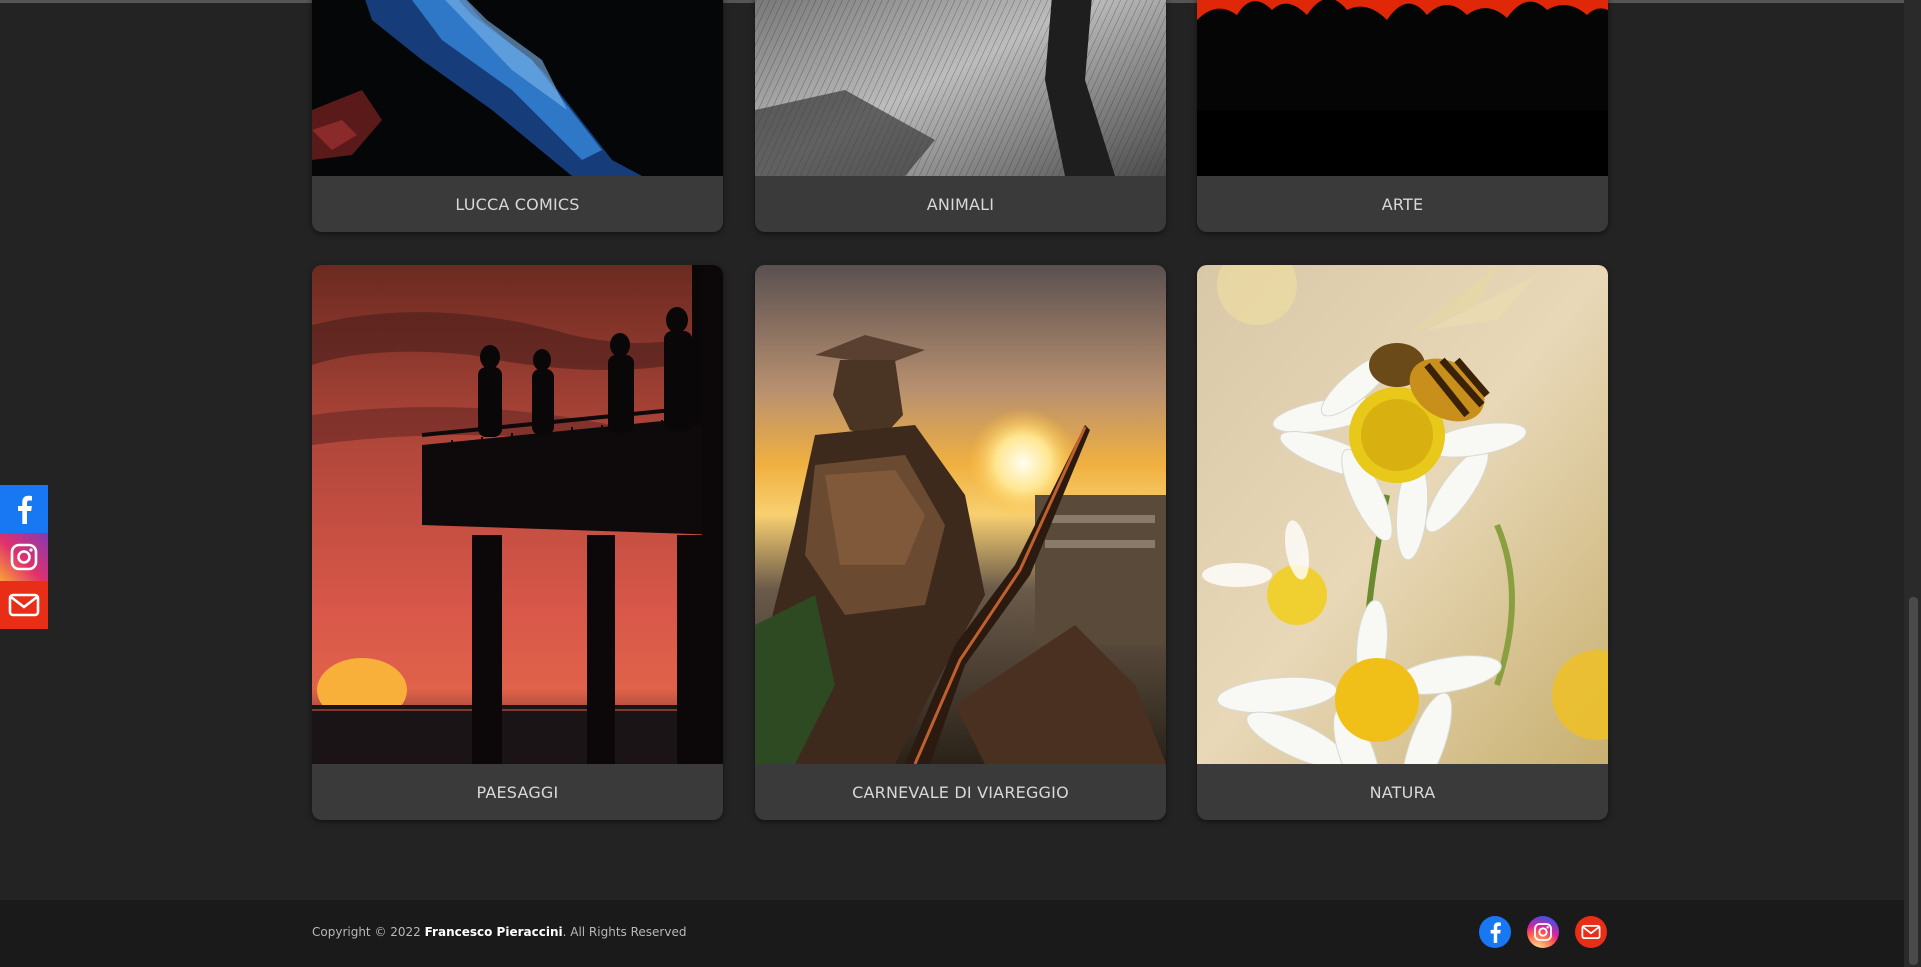  I want to click on footer-social-links, so click(1543, 932).